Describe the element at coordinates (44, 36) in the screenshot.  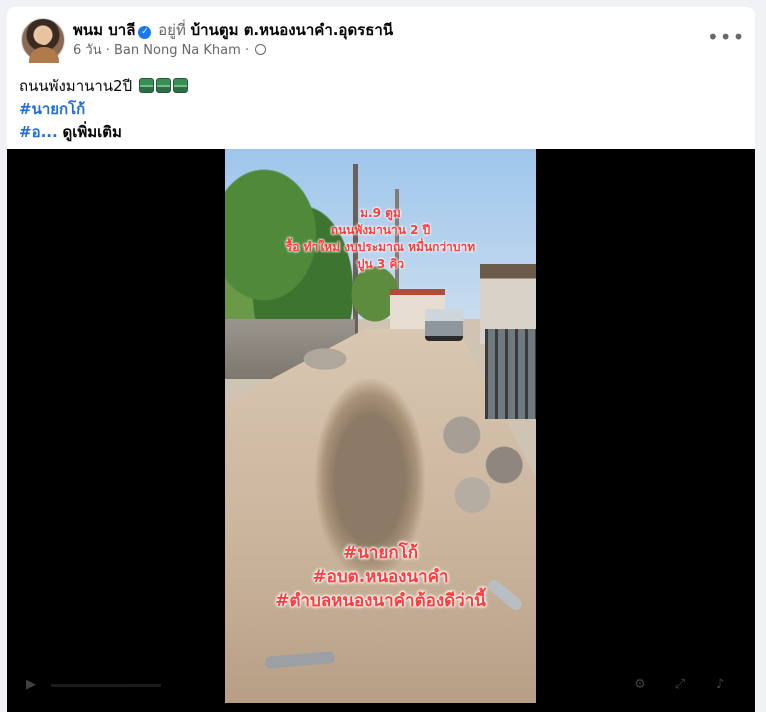
I see `avatar-face` at that location.